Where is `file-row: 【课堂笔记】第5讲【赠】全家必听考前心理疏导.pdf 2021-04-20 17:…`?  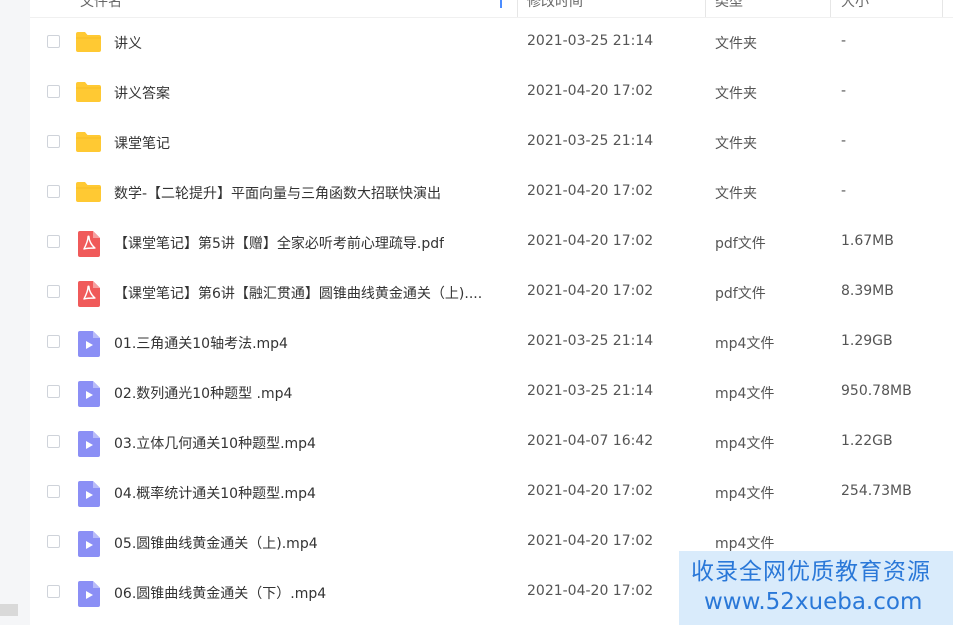
file-row: 【课堂笔记】第5讲【赠】全家必听考前心理疏导.pdf 2021-04-20 17:… is located at coordinates (491, 243).